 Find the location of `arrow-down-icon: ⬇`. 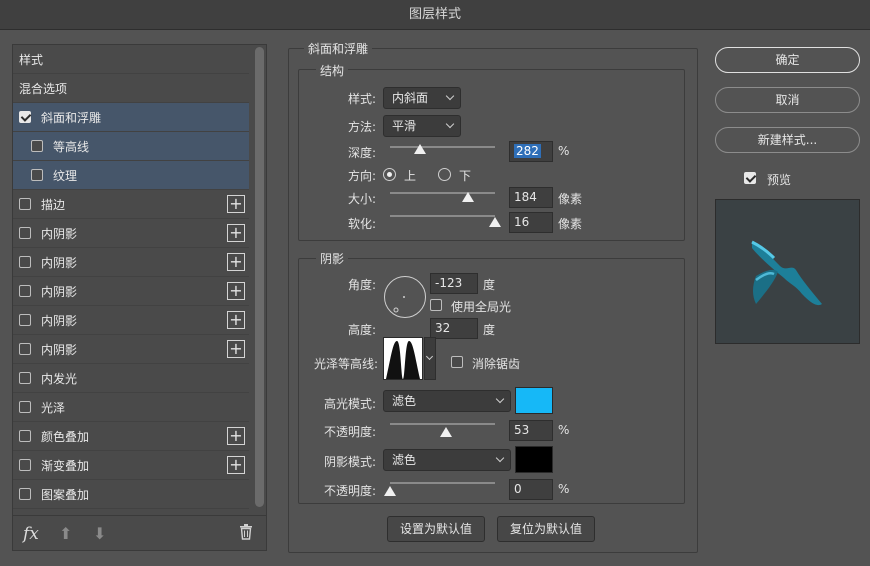

arrow-down-icon: ⬇ is located at coordinates (99, 533).